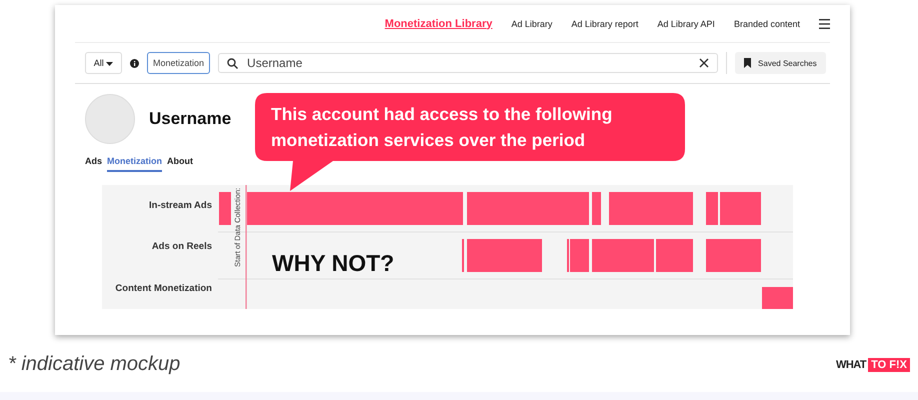  I want to click on nav-link: Monetization Library, so click(438, 24).